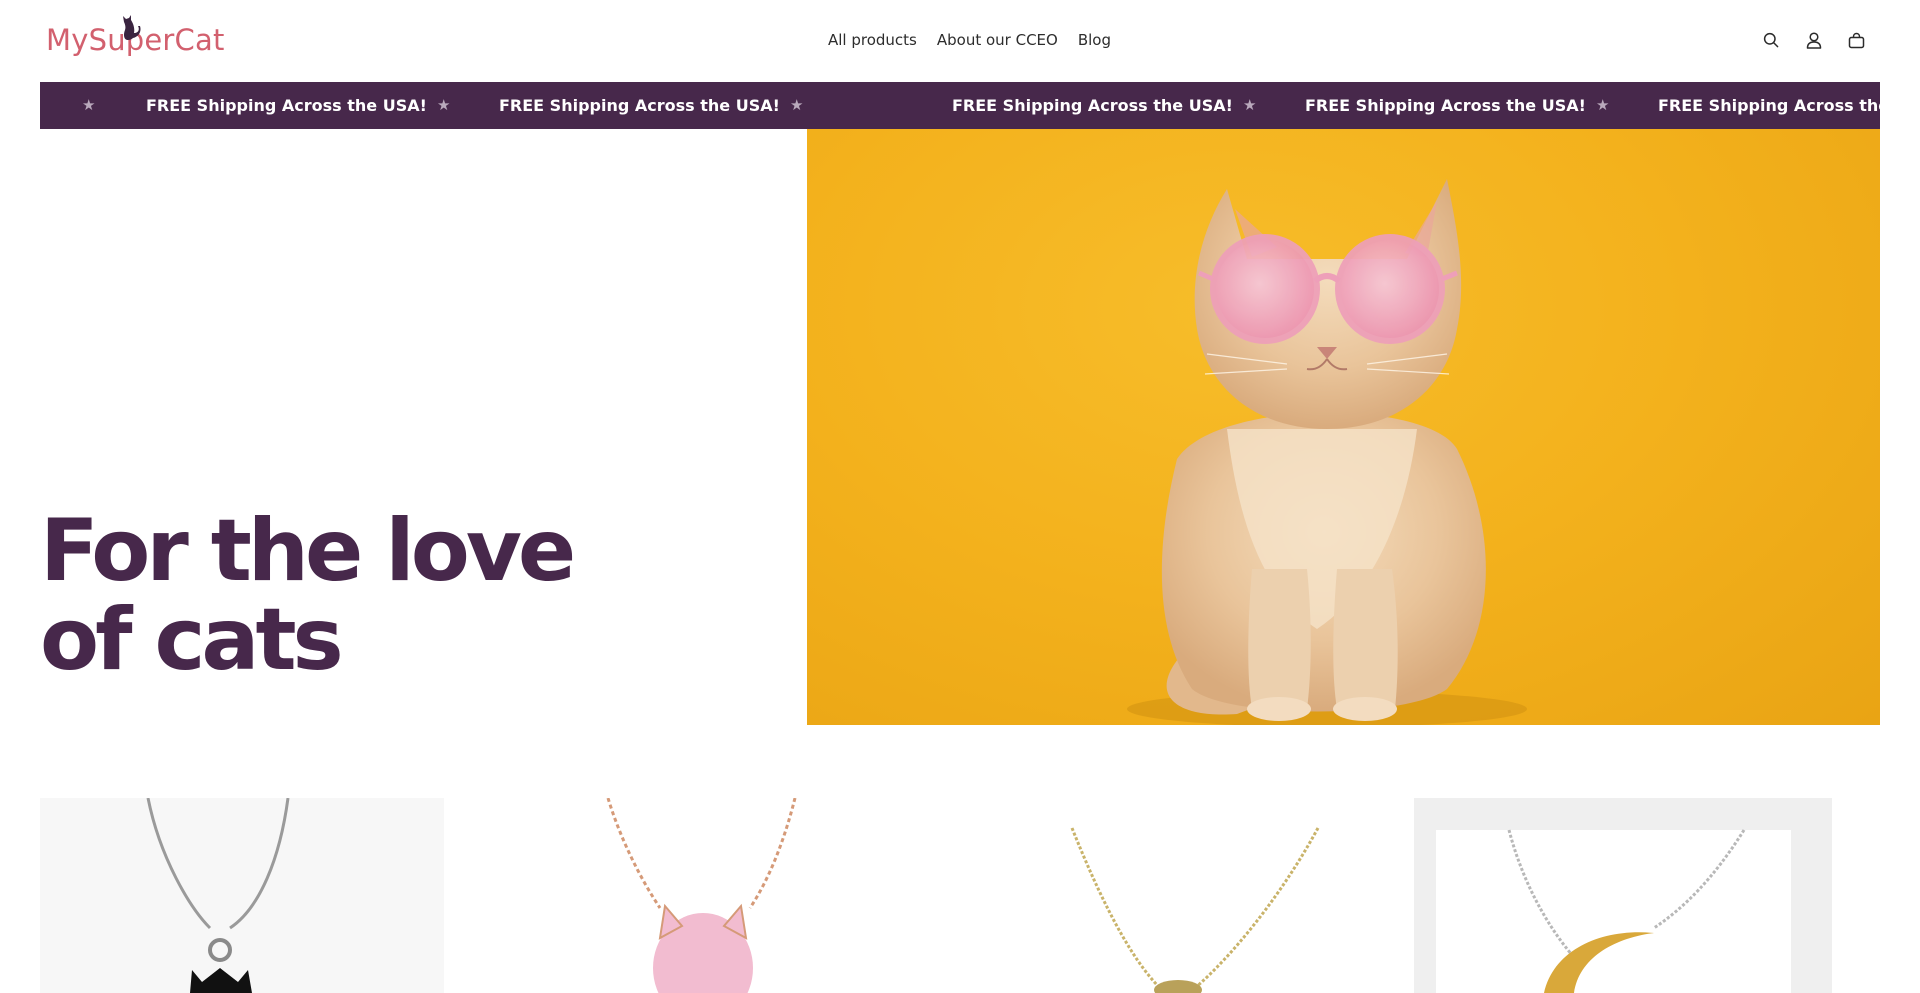 The height and width of the screenshot is (993, 1920). I want to click on cart-icon, so click(1856, 40).